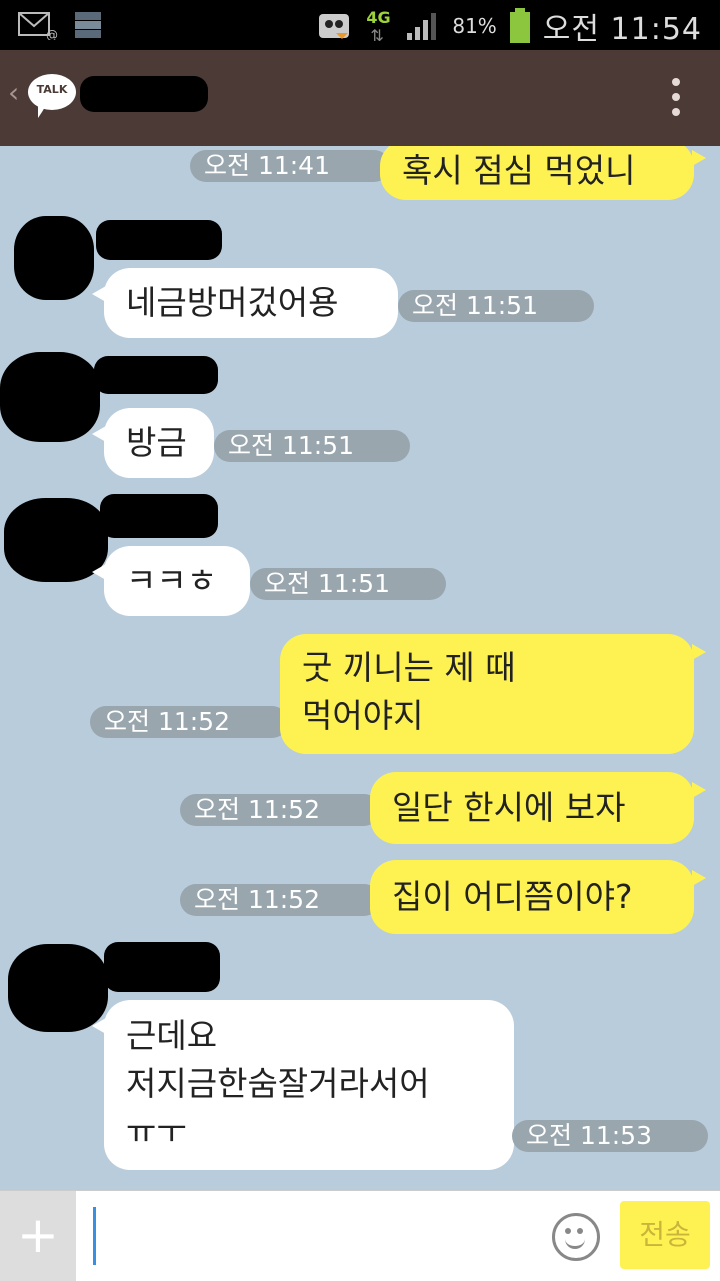 The width and height of the screenshot is (720, 1281). Describe the element at coordinates (13, 92) in the screenshot. I see `back-chevron-icon: ‹` at that location.